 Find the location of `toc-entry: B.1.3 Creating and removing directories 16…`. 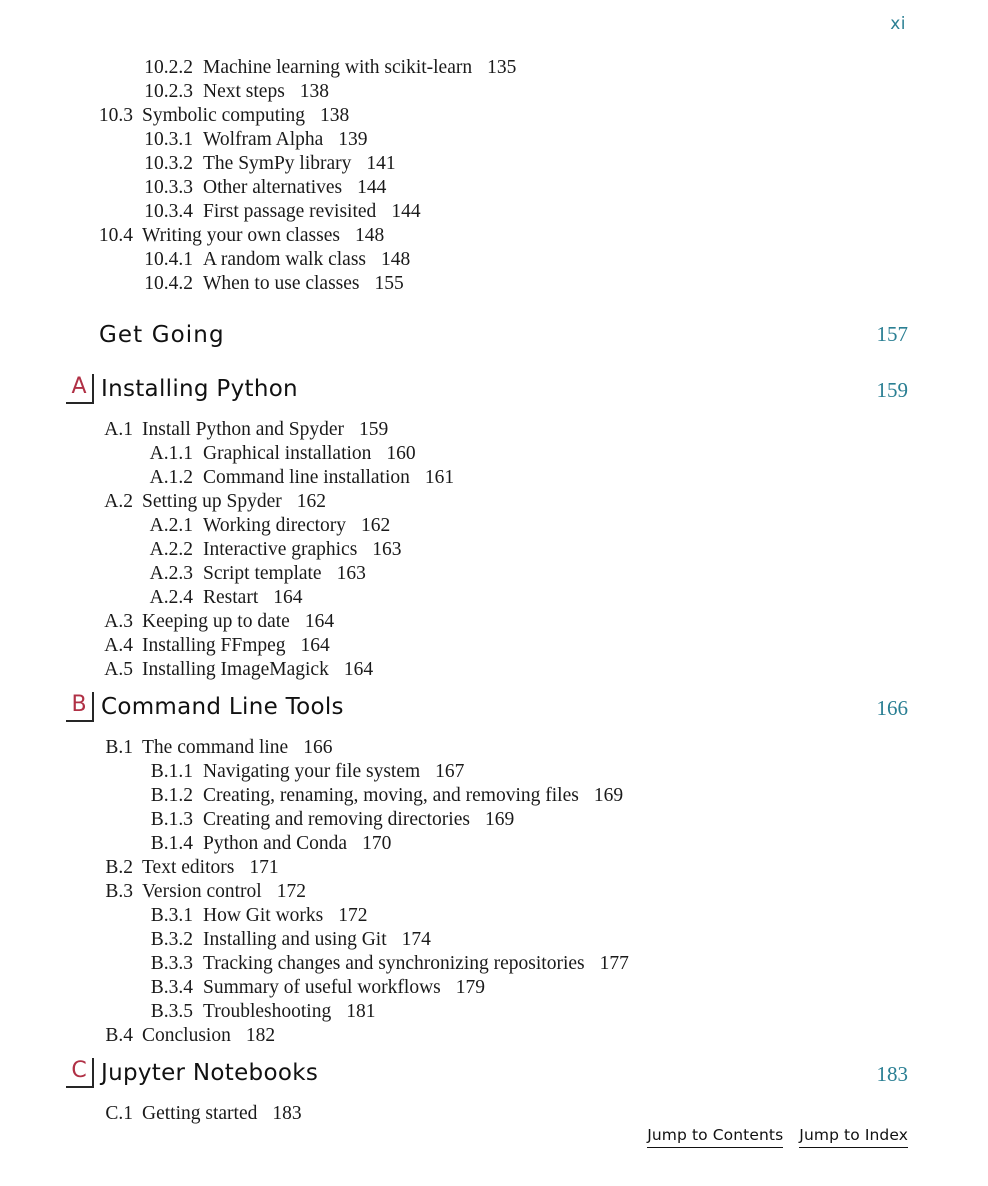

toc-entry: B.1.3 Creating and removing directories 16… is located at coordinates (494, 820).